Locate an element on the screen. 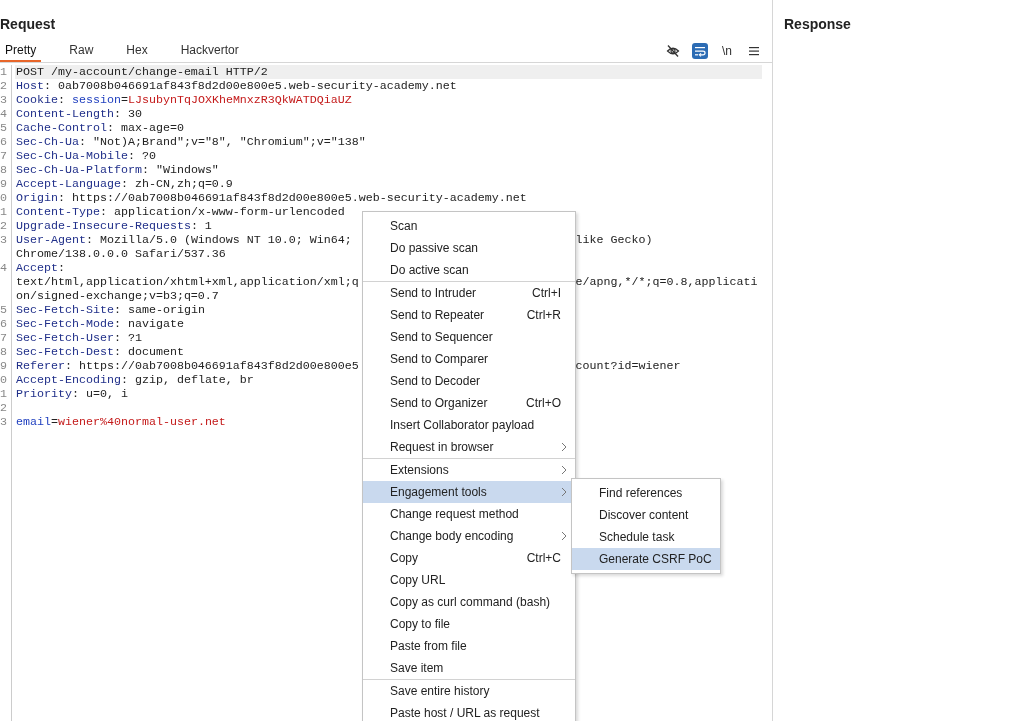  tab: Hackvertor is located at coordinates (209, 51).